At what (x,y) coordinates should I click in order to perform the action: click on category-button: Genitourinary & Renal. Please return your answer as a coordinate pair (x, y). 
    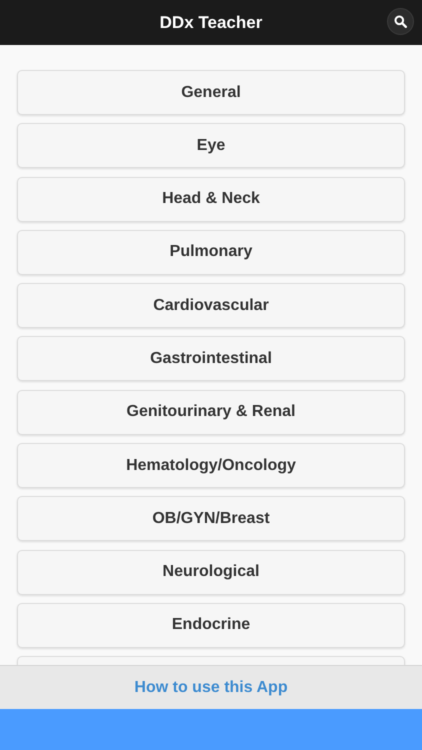
    Looking at the image, I should click on (211, 412).